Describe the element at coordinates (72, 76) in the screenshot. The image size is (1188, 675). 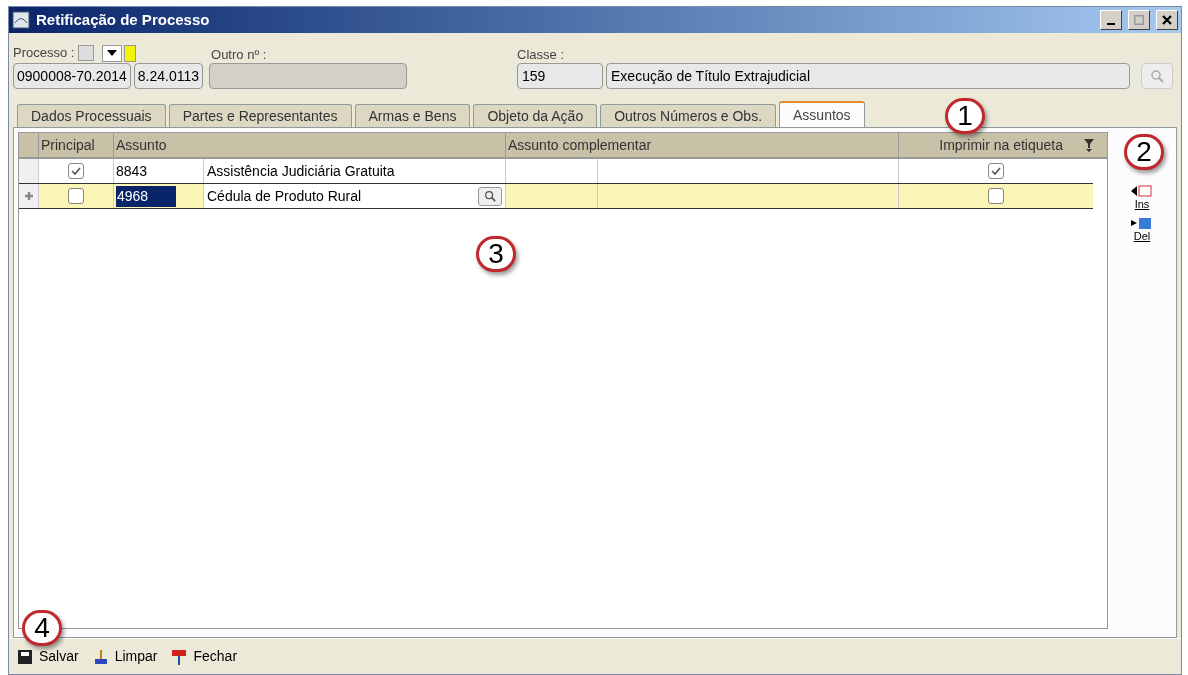
I see `process-number-field: 0900008-70.2014` at that location.